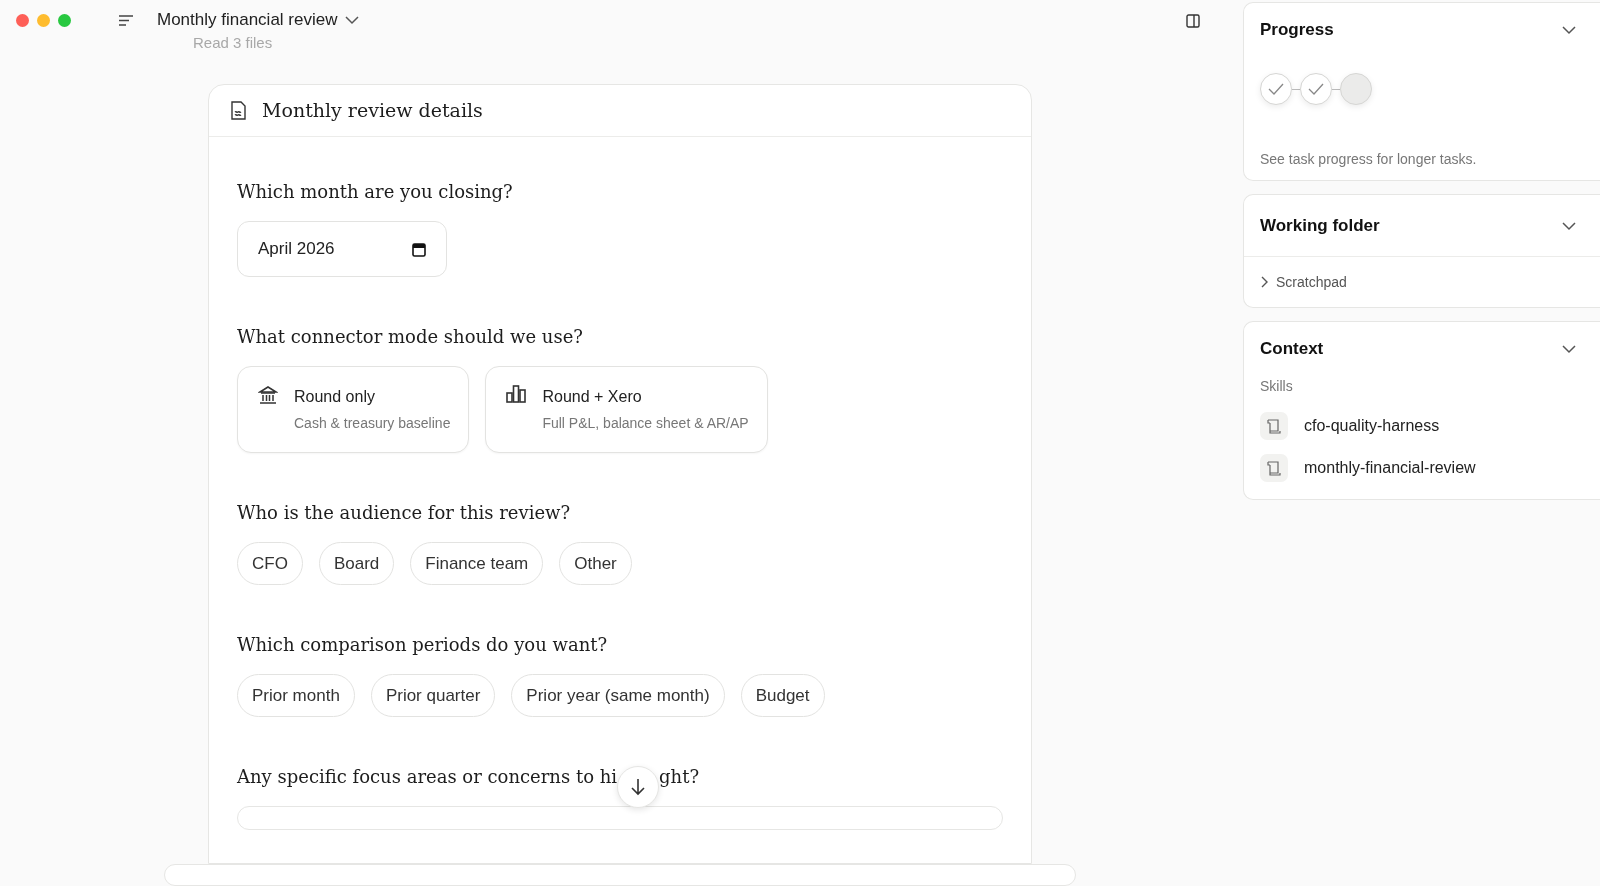 Image resolution: width=1600 pixels, height=886 pixels. What do you see at coordinates (296, 695) in the screenshot?
I see `option-chip: Prior month` at bounding box center [296, 695].